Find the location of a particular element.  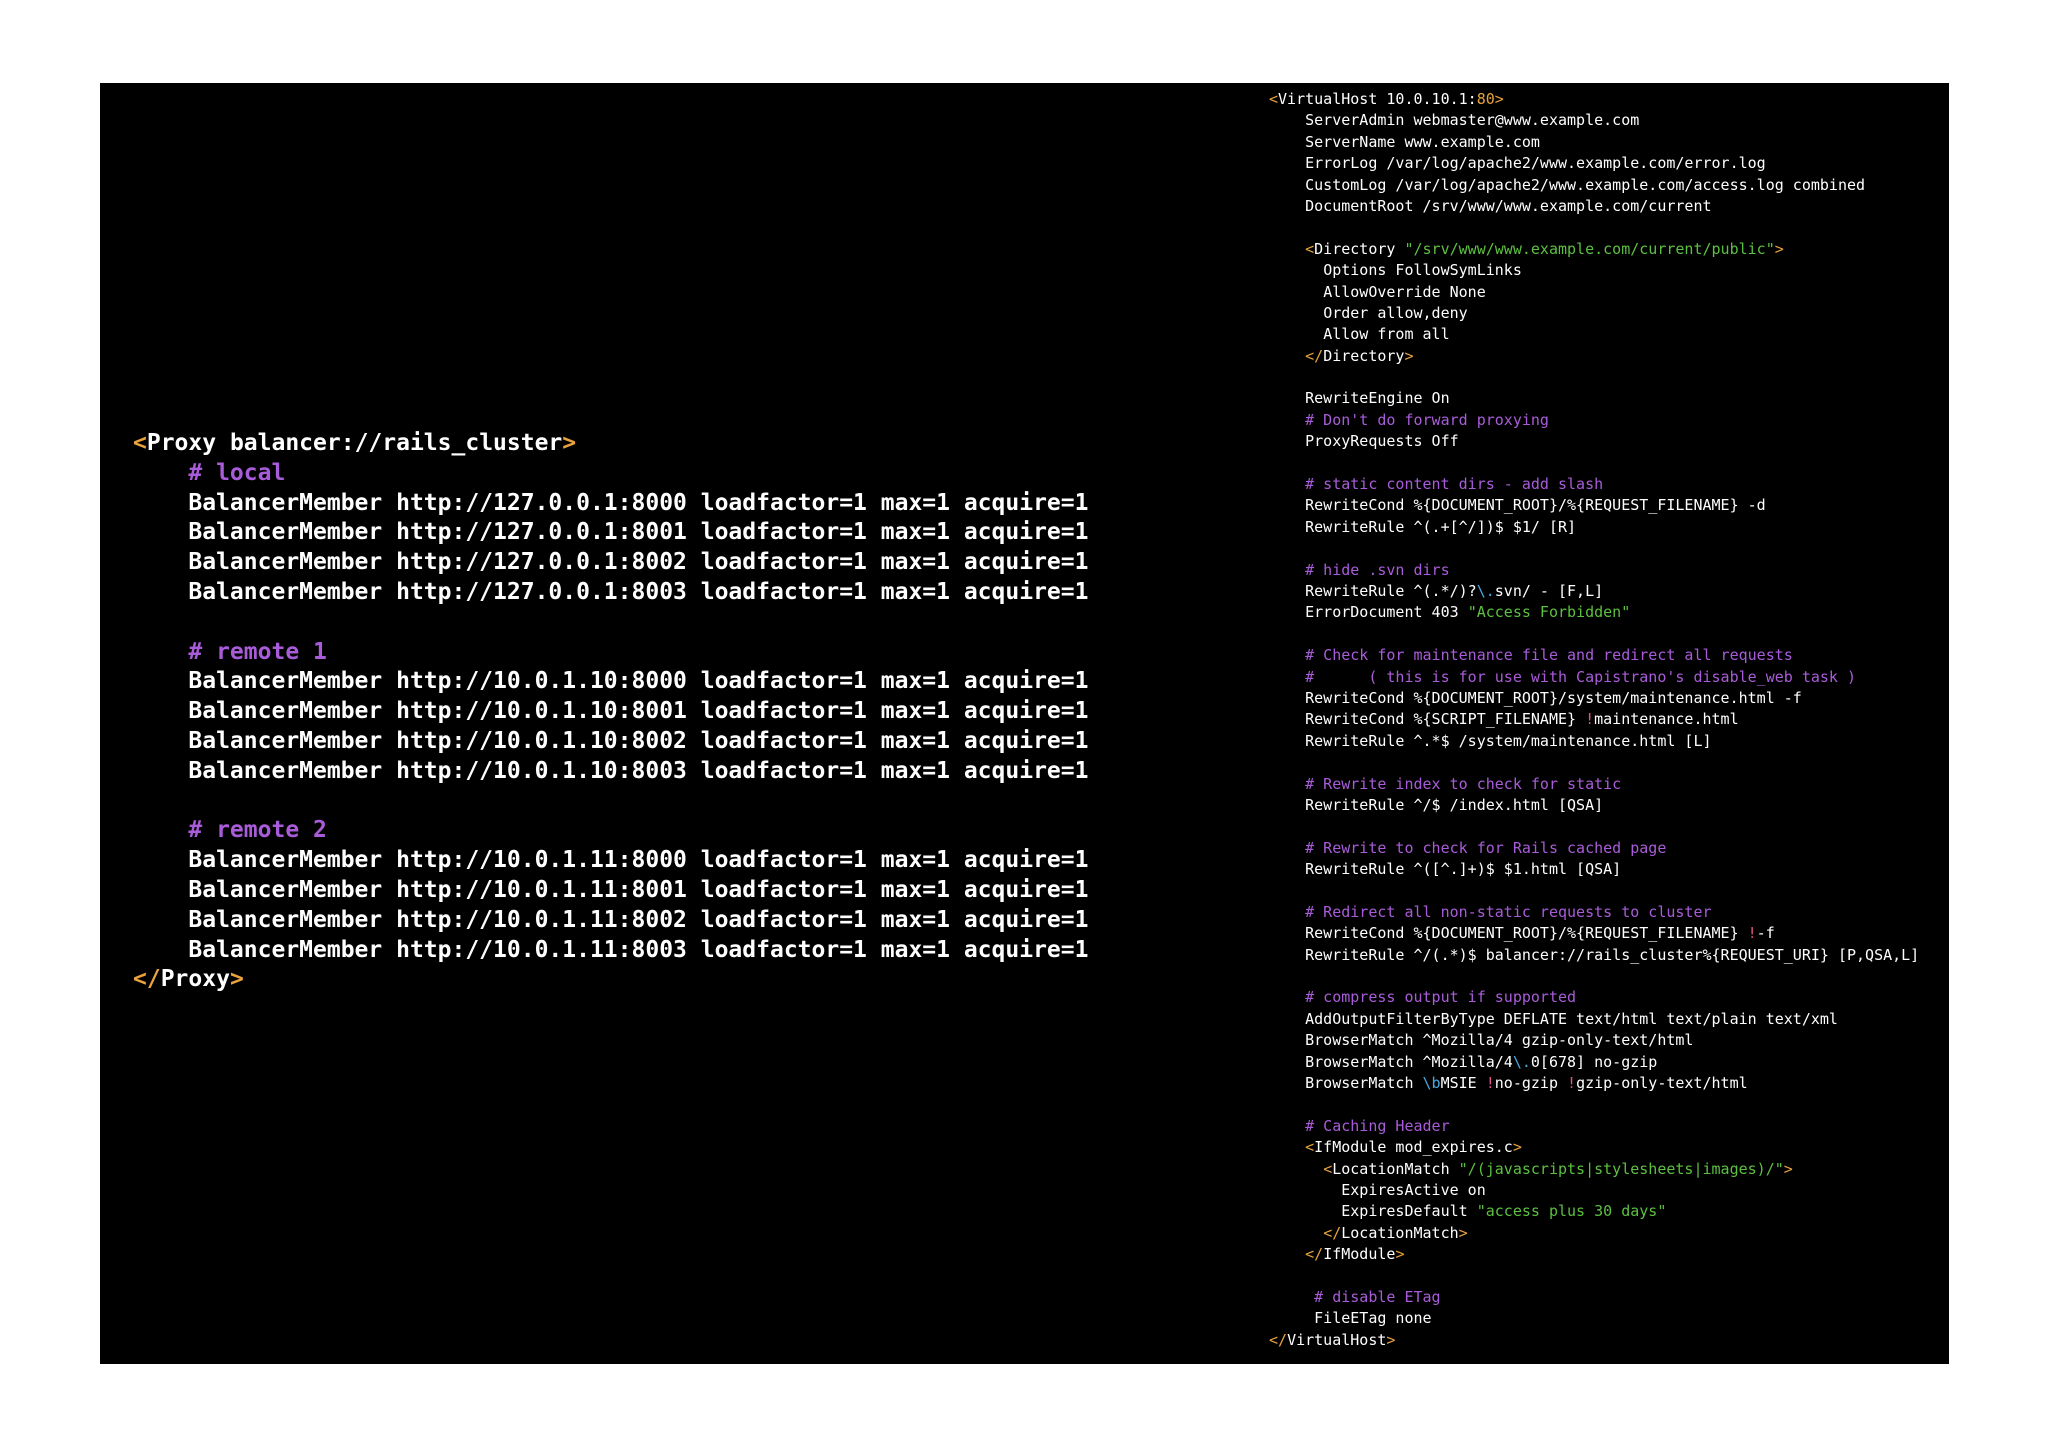

code-line: ServerAdmin webmaster@www.example.com is located at coordinates (1594, 120).